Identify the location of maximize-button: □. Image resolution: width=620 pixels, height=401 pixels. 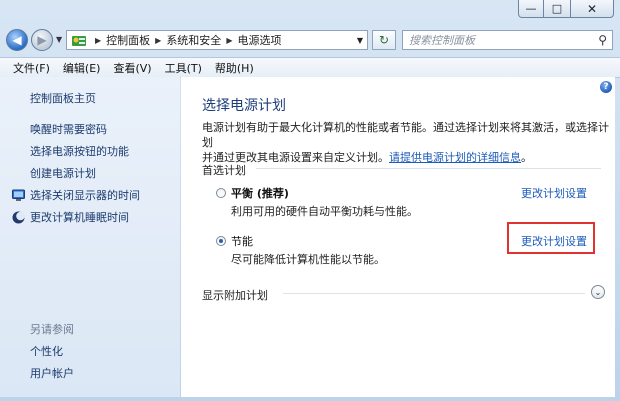
(557, 9).